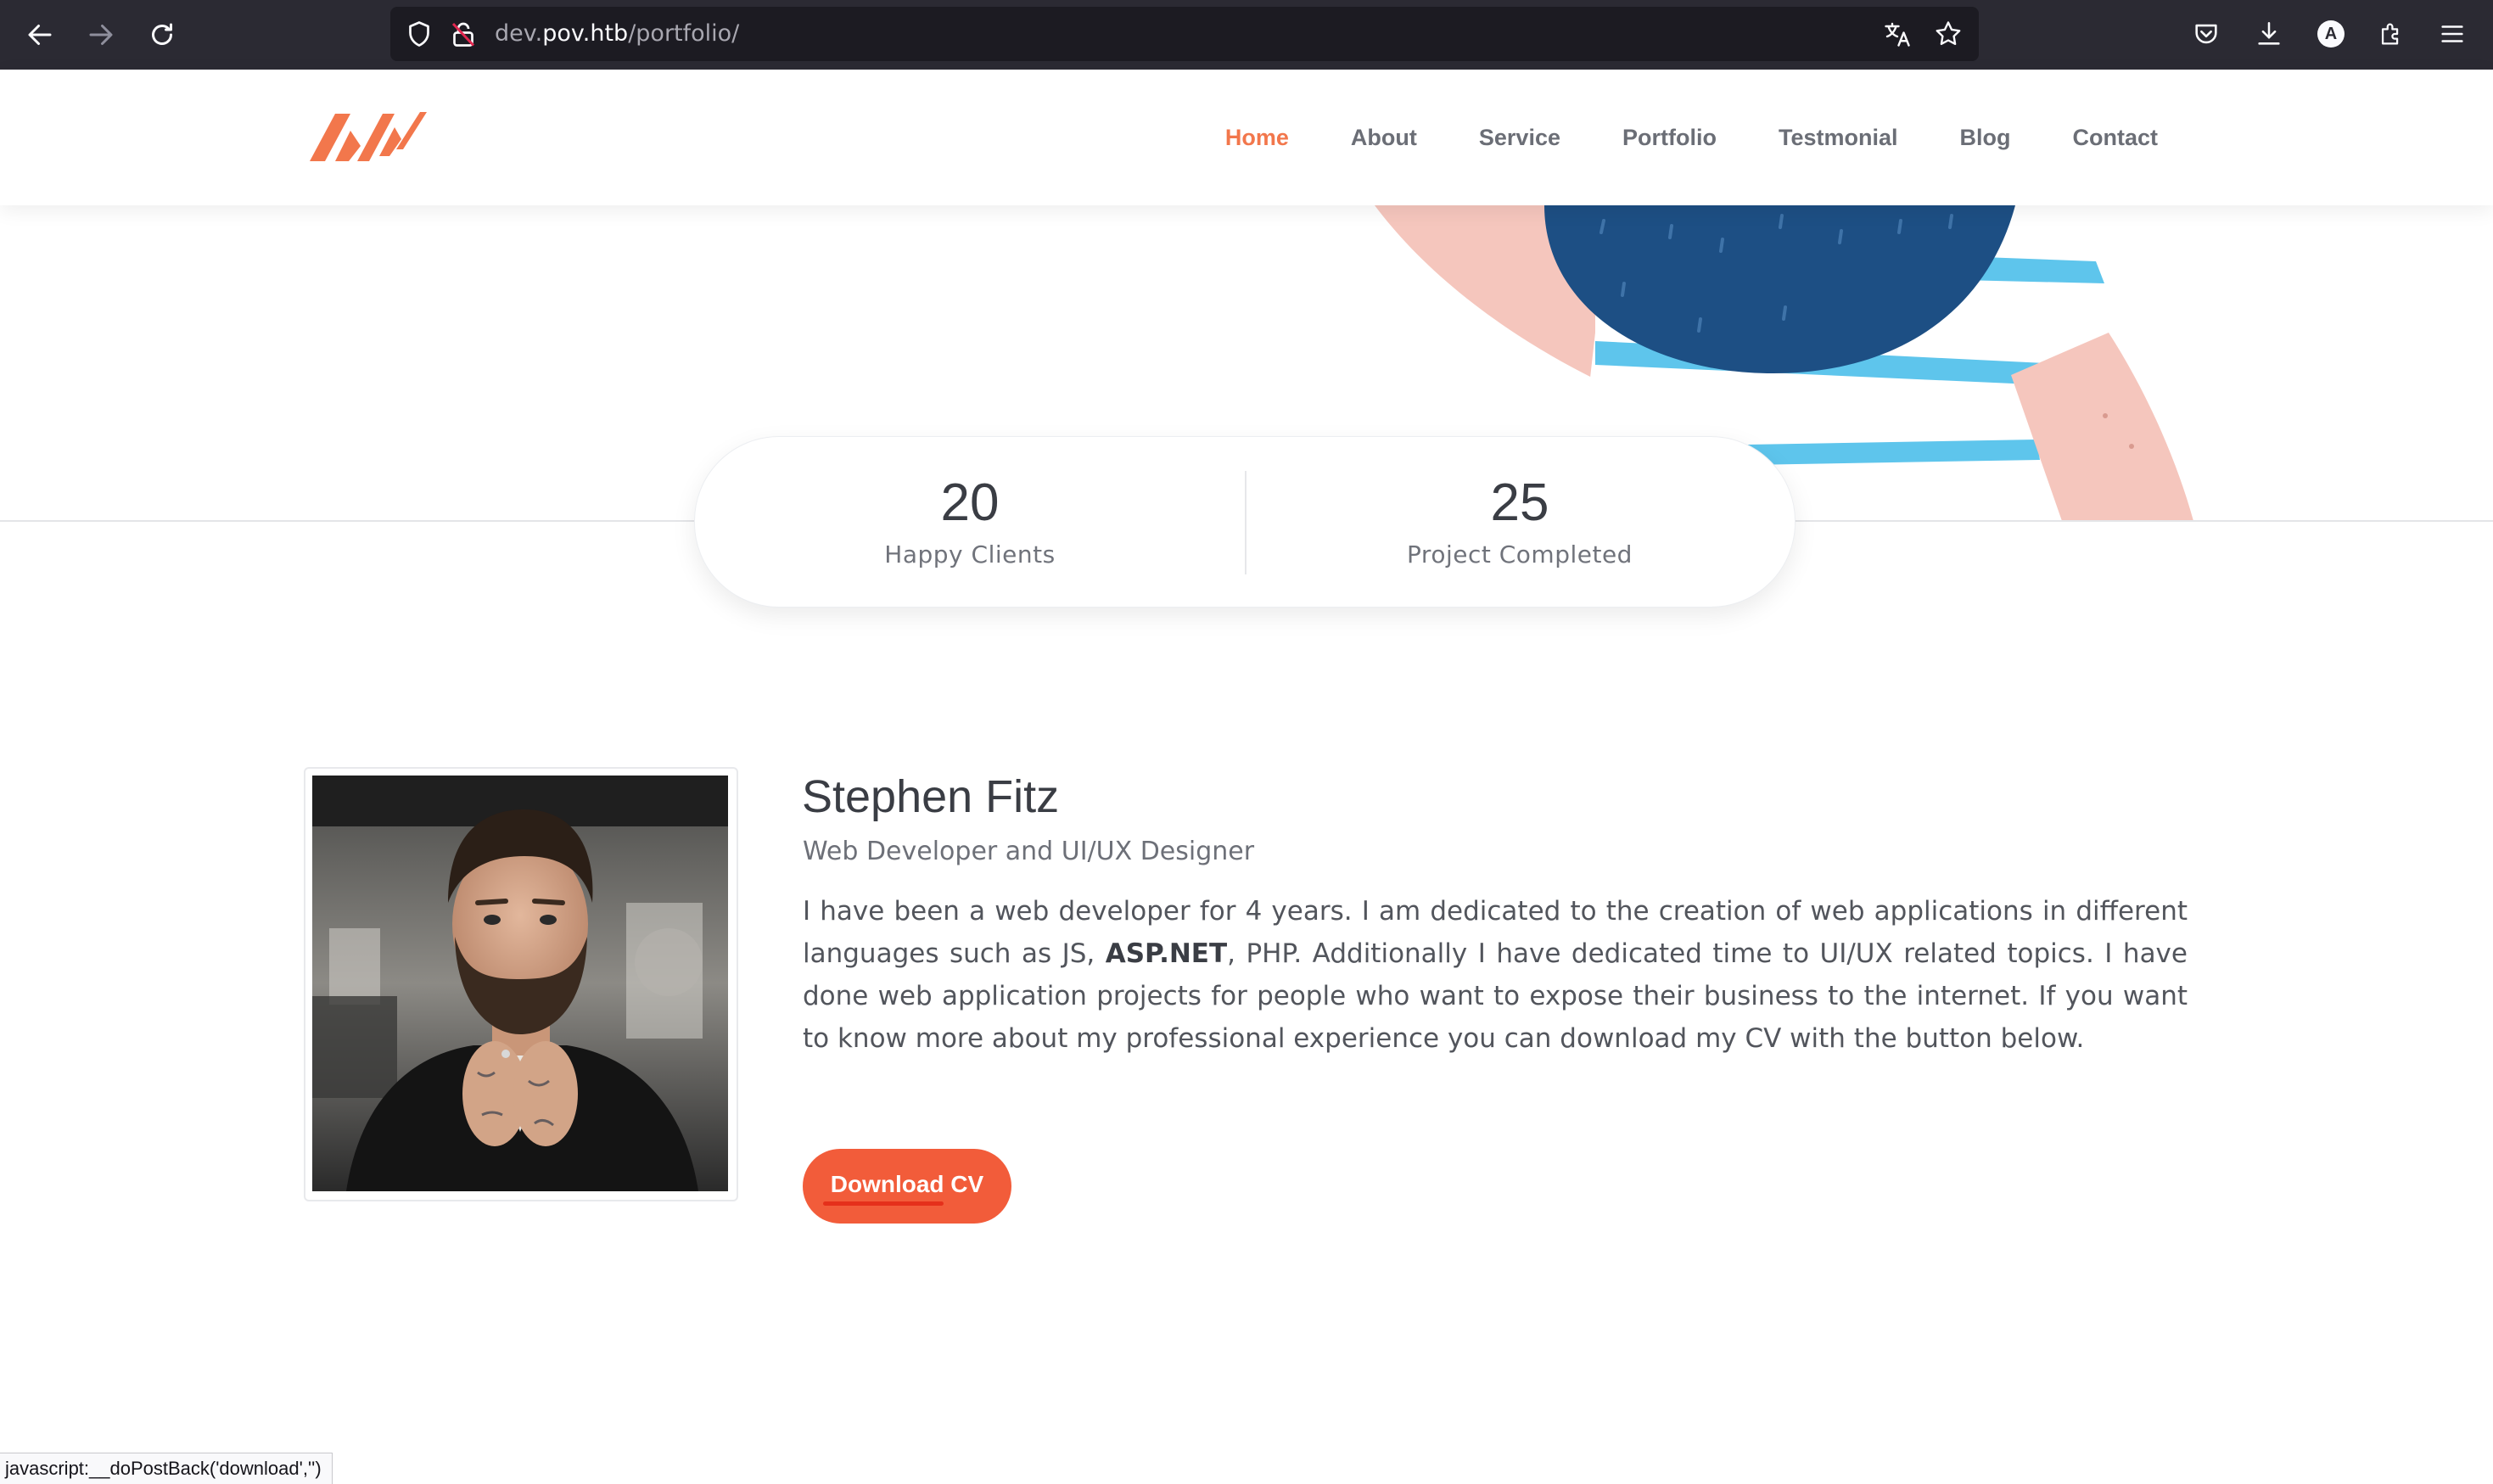 The height and width of the screenshot is (1484, 2493). I want to click on stat-label: Project Completed, so click(1520, 554).